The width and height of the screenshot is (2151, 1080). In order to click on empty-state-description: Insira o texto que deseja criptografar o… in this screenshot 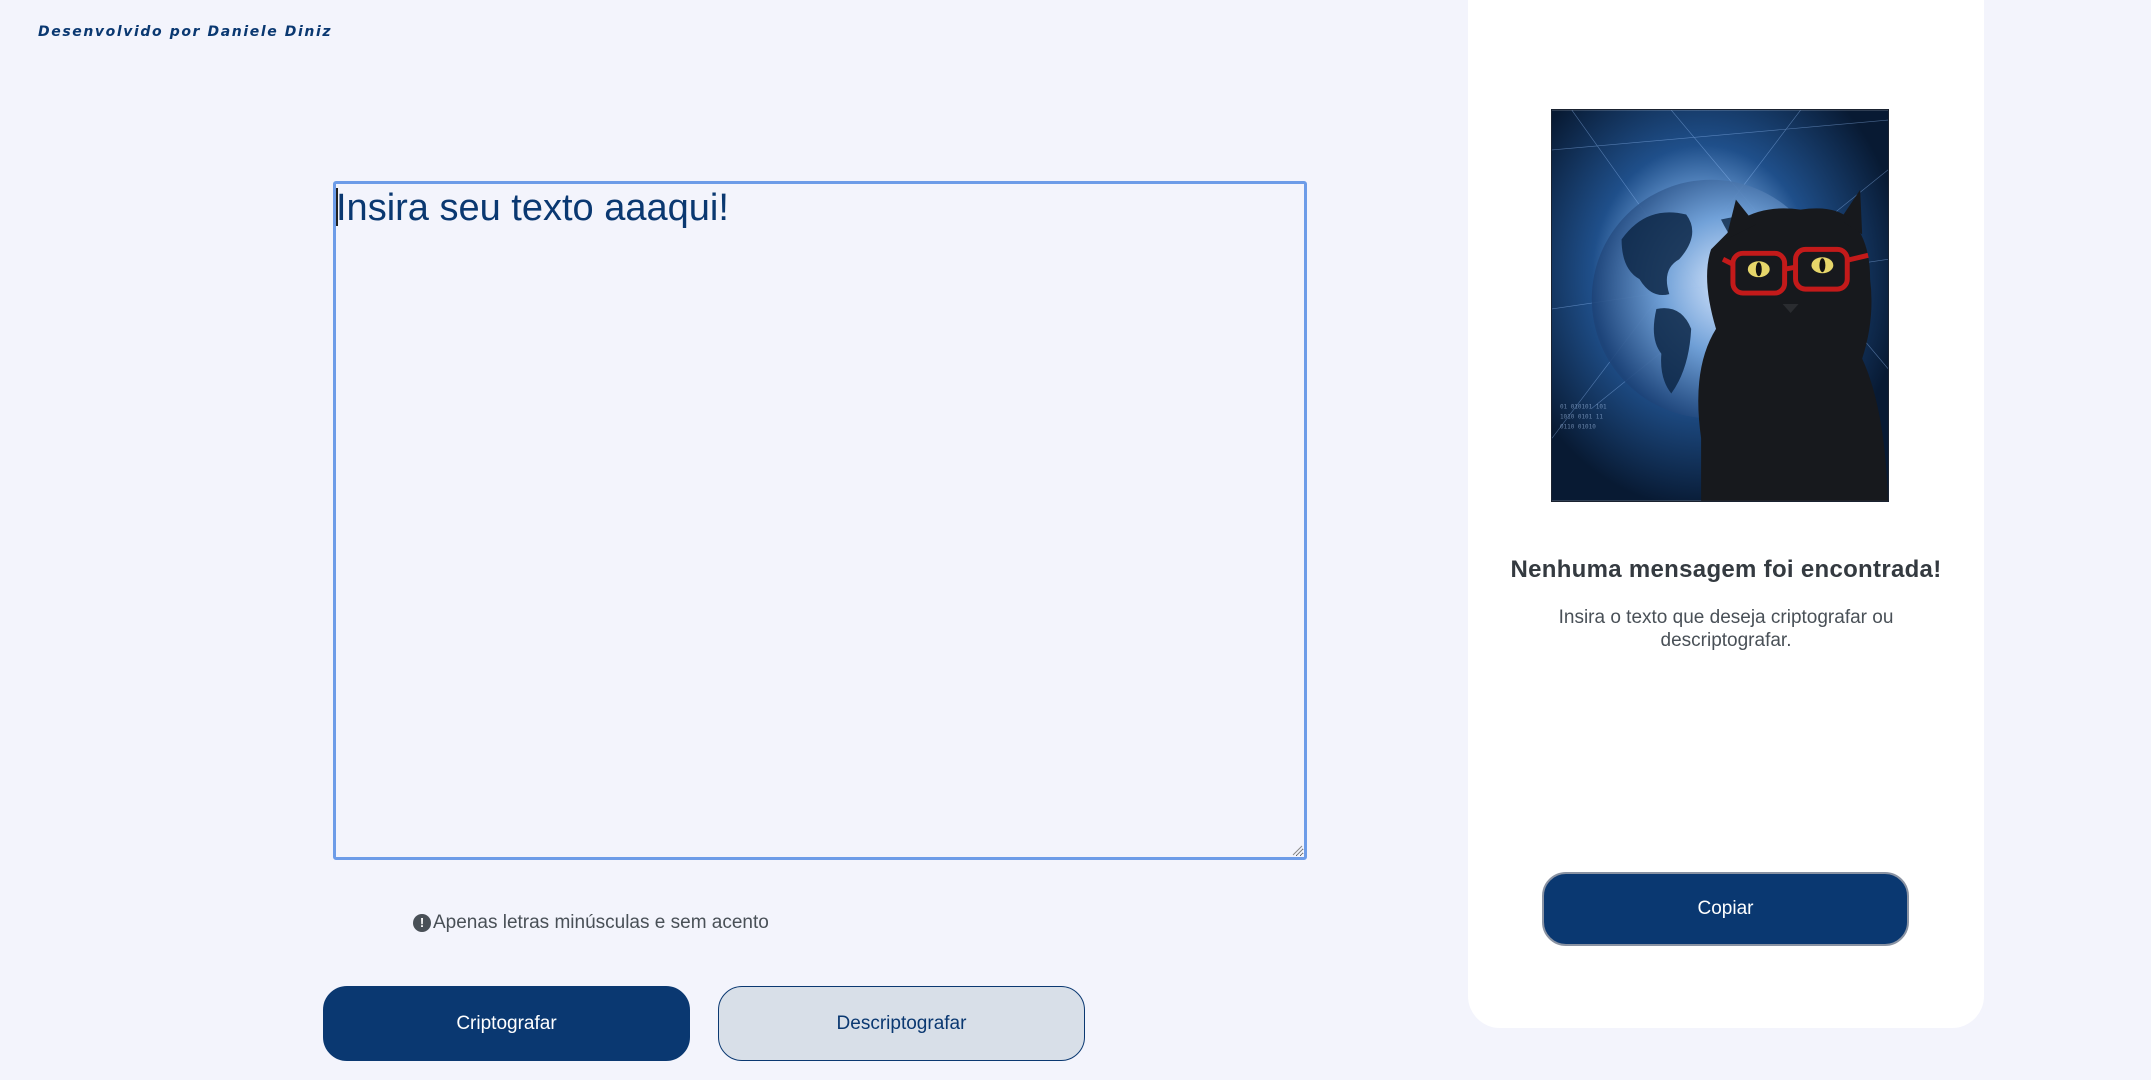, I will do `click(1726, 629)`.